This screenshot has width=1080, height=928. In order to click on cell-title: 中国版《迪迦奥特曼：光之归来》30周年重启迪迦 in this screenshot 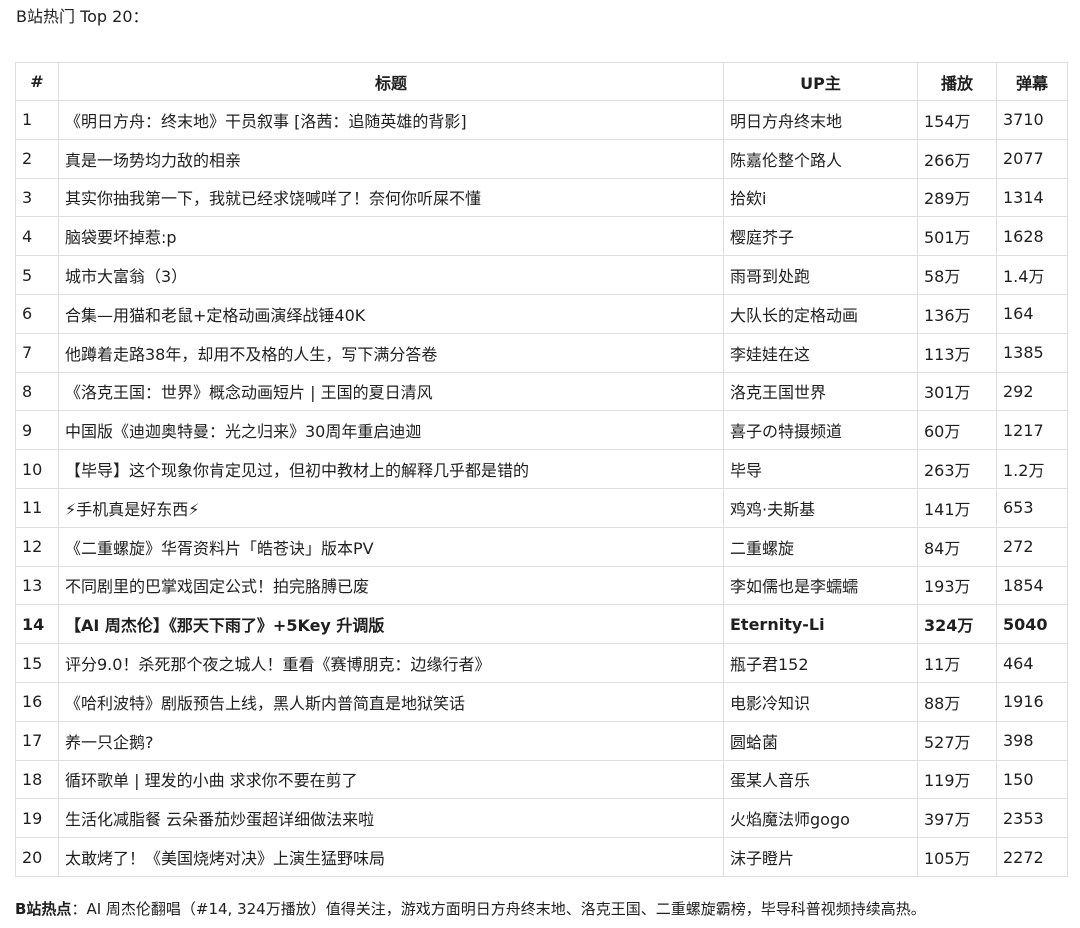, I will do `click(391, 430)`.